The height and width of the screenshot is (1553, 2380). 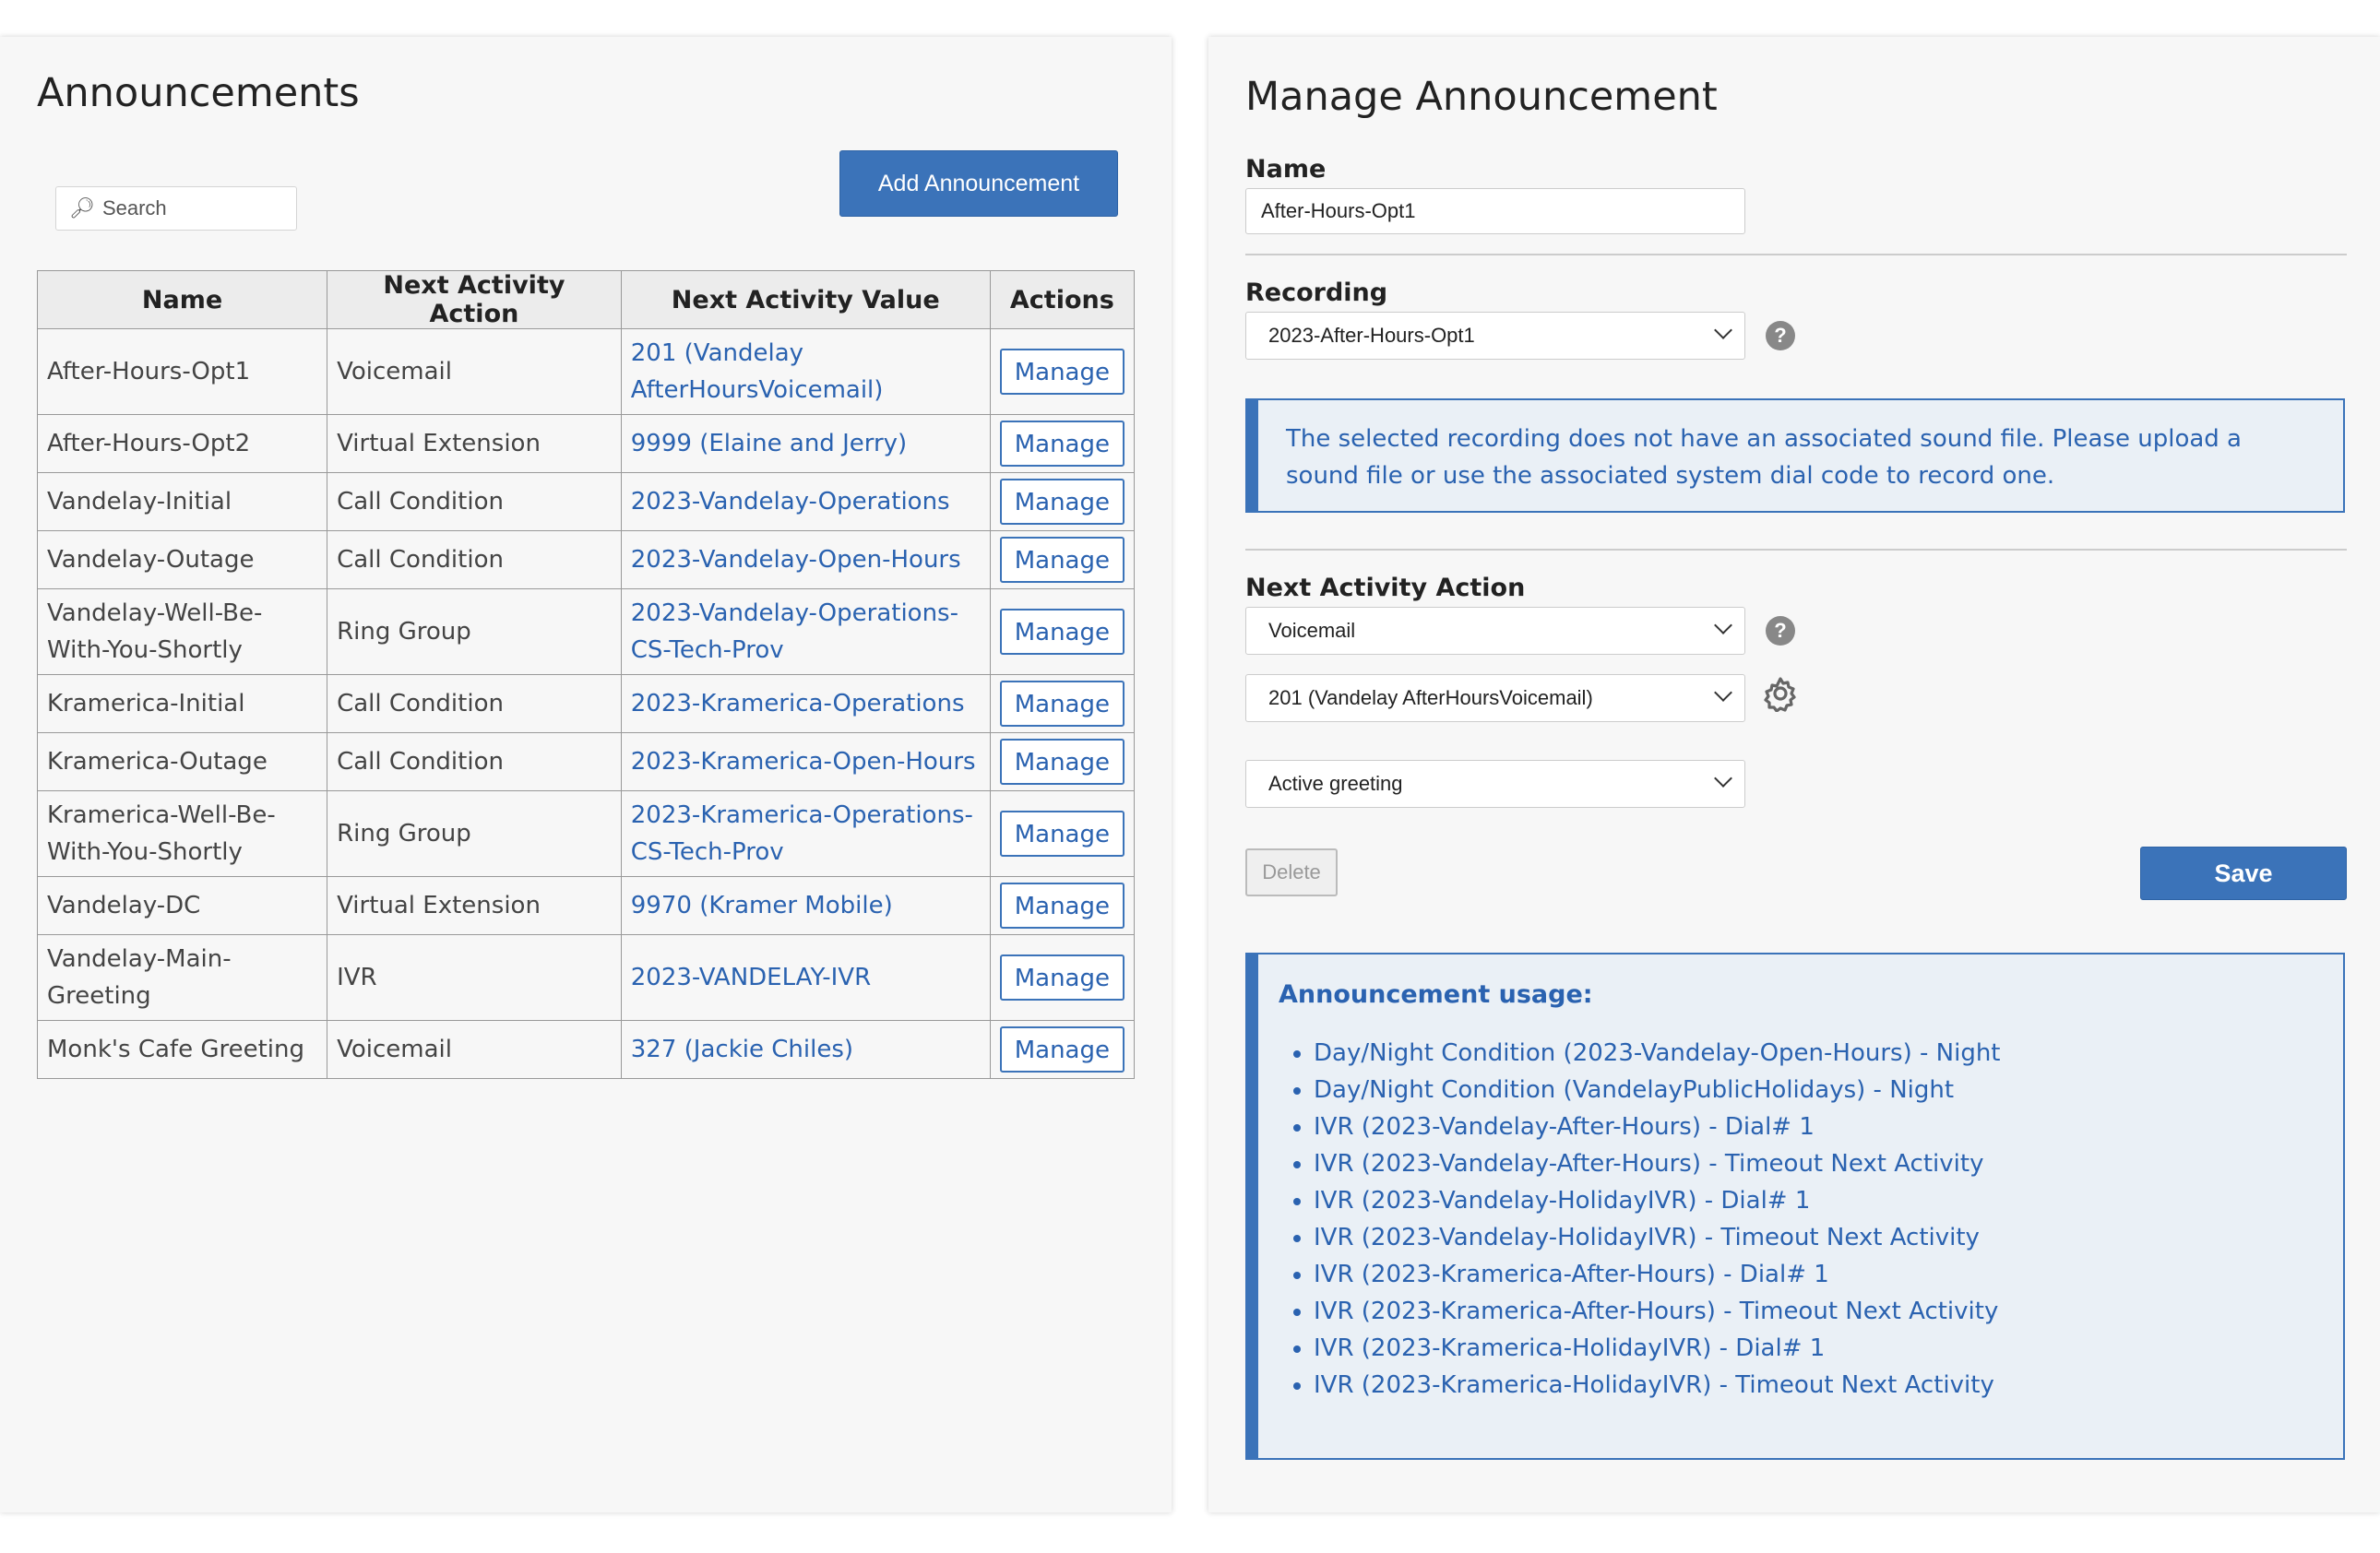 What do you see at coordinates (769, 443) in the screenshot?
I see `next-value-link: 9999 (Elaine and Jerry)` at bounding box center [769, 443].